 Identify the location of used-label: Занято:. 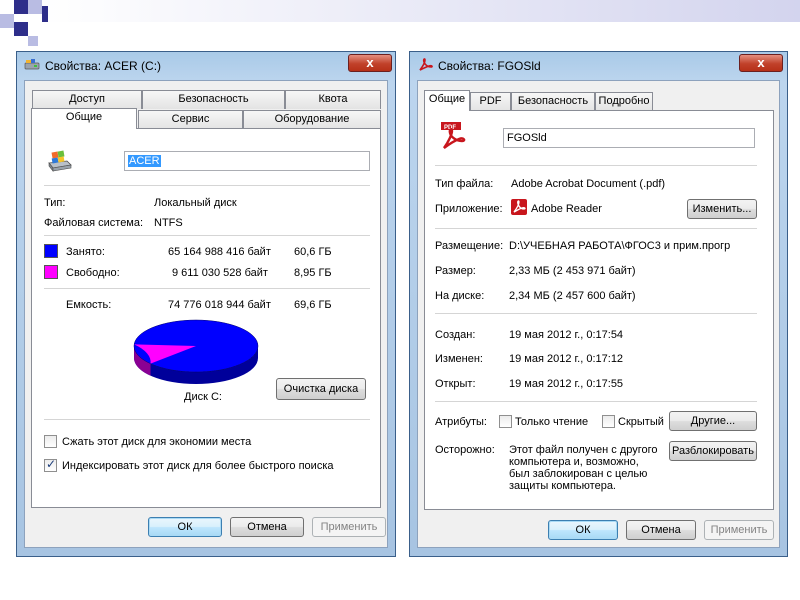
(85, 252).